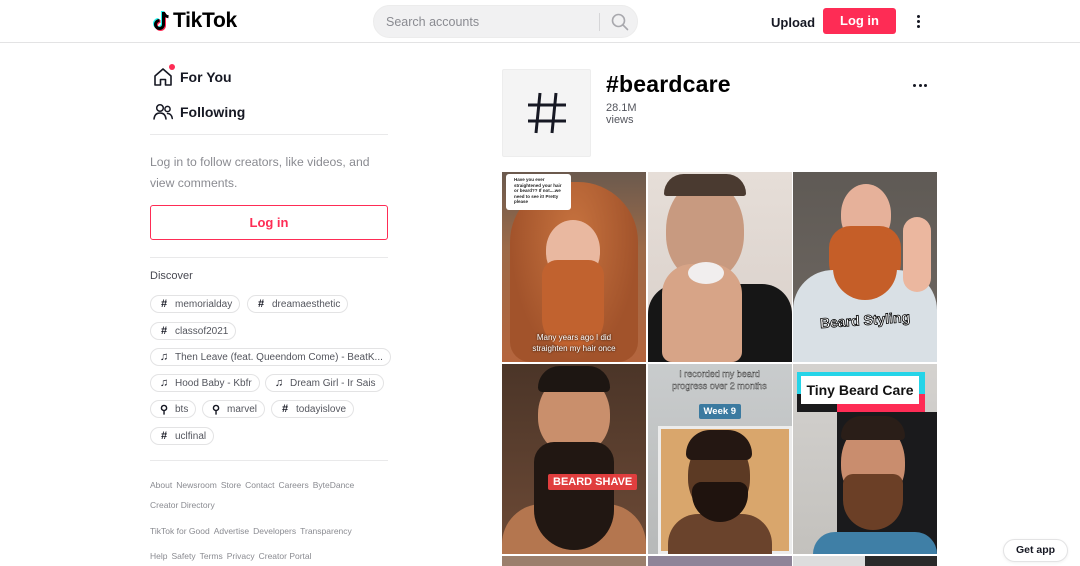 The width and height of the screenshot is (1080, 566). I want to click on top-nav: TikTok Upload Log in, so click(540, 21).